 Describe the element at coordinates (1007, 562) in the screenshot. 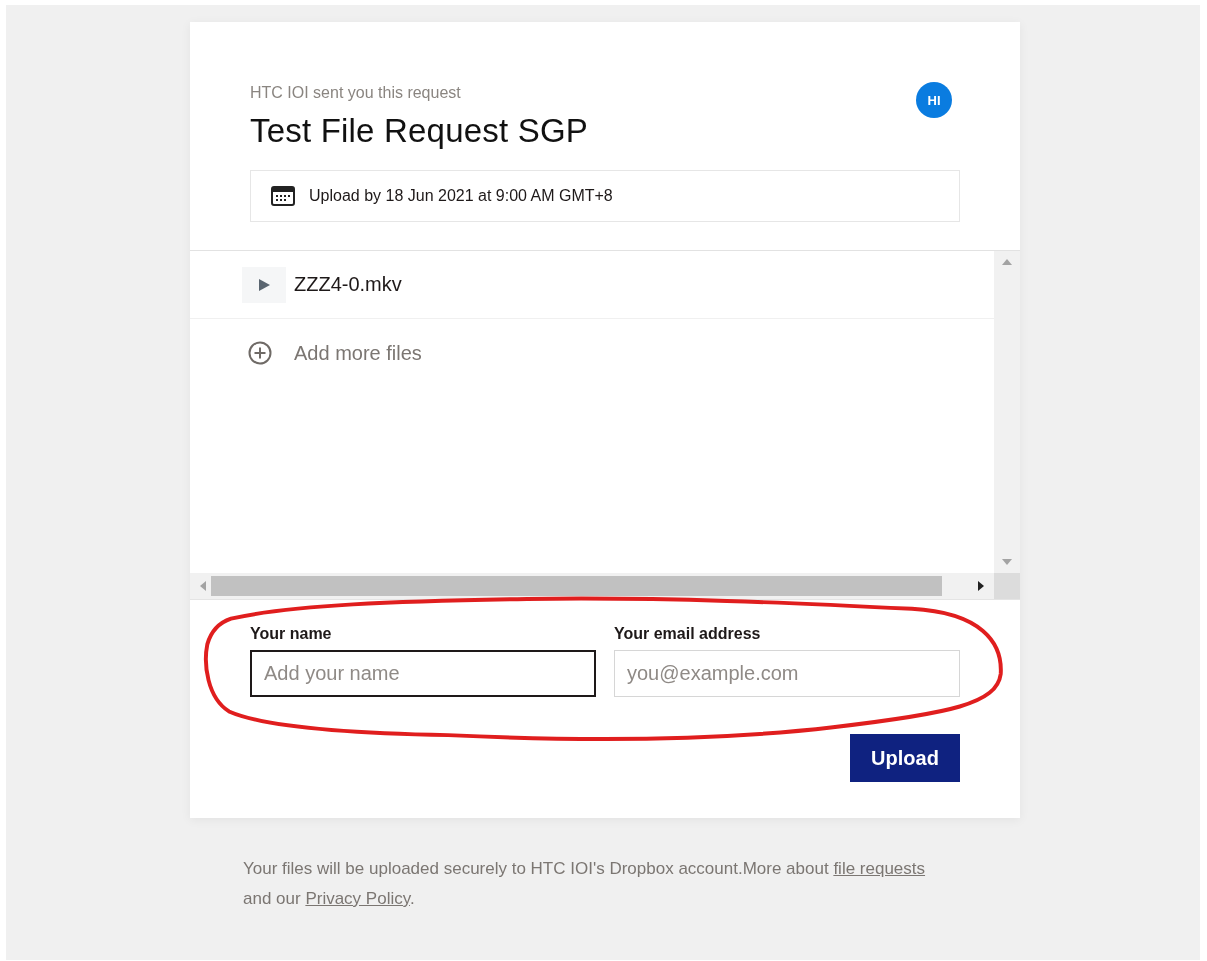

I see `scroll-down-icon` at that location.